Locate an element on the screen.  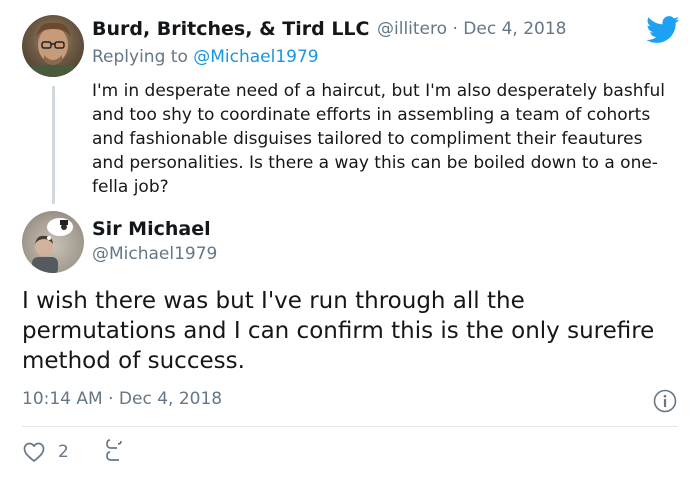
reply-author-name: Burd, Britches, & Tird LLC is located at coordinates (230, 29).